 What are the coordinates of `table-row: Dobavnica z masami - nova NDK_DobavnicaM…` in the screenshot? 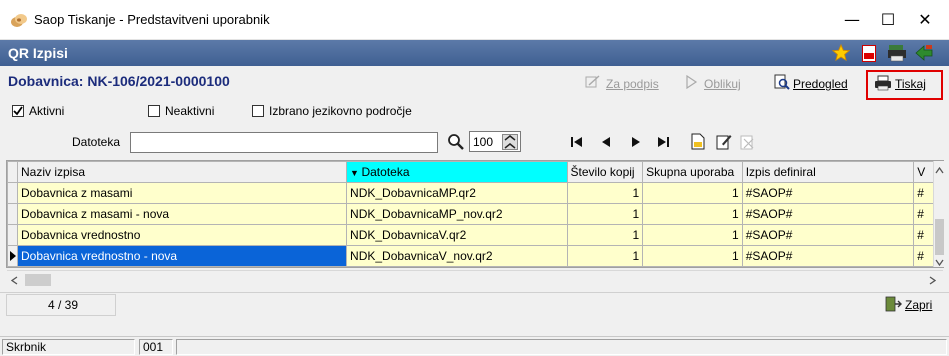 It's located at (475, 214).